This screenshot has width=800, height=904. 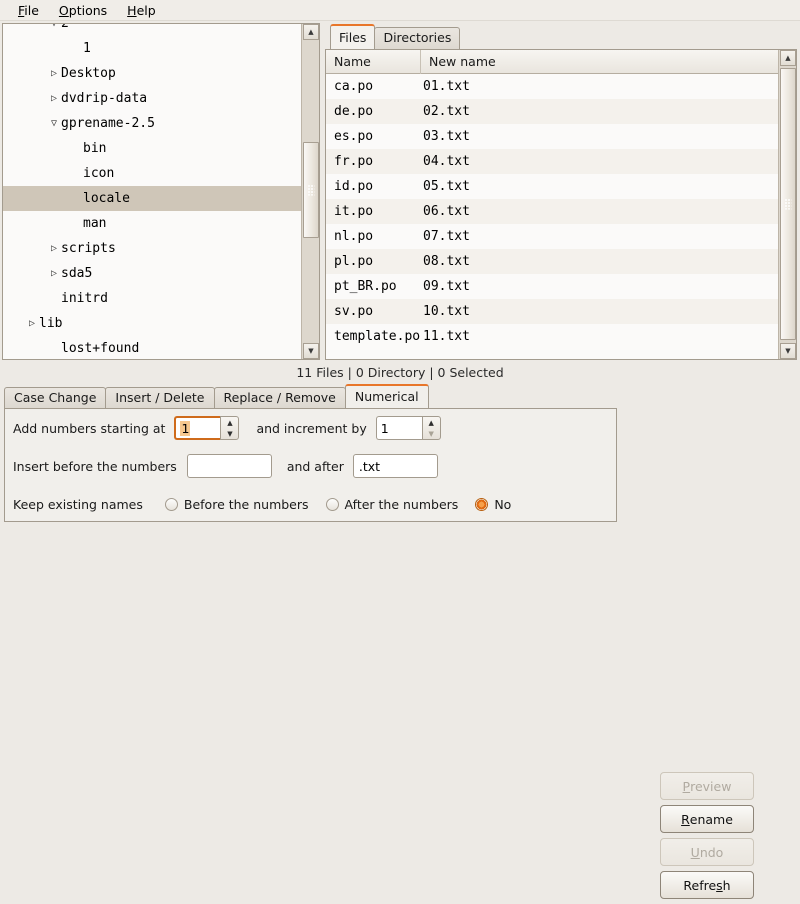 What do you see at coordinates (354, 261) in the screenshot?
I see `file-name-cell: pl.po` at bounding box center [354, 261].